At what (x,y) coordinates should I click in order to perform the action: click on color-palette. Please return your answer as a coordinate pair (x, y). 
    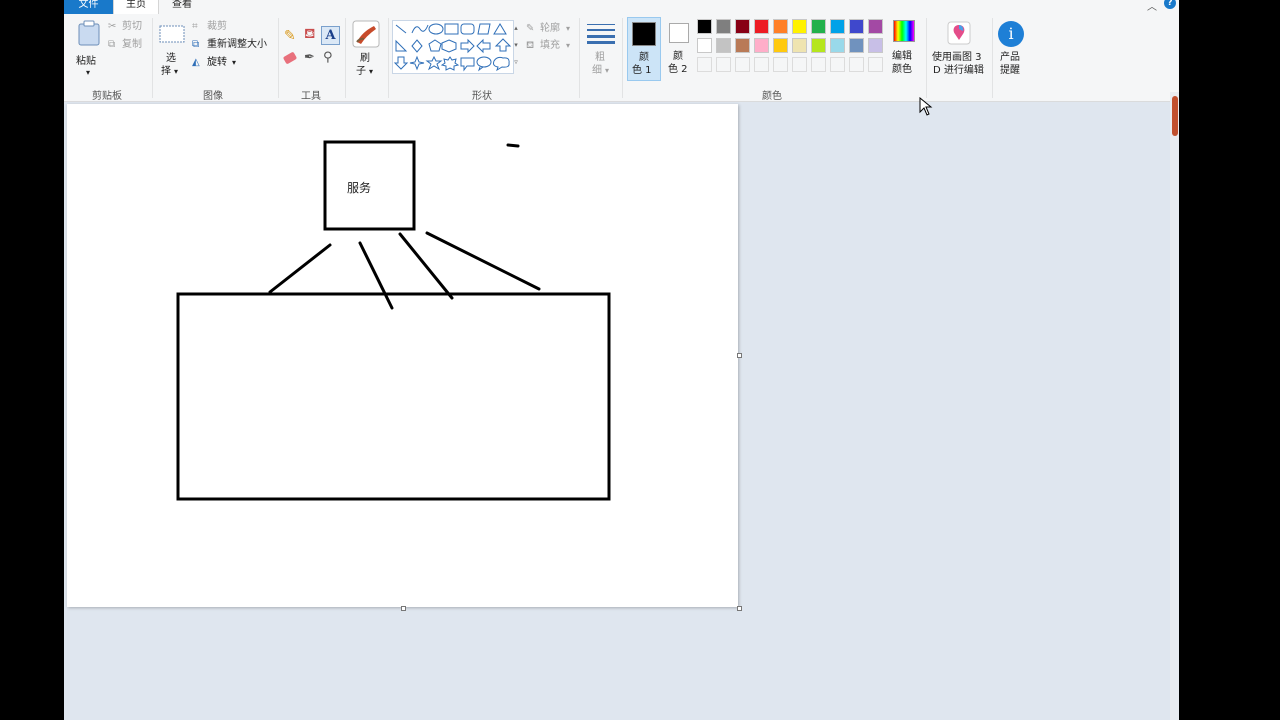
    Looking at the image, I should click on (792, 48).